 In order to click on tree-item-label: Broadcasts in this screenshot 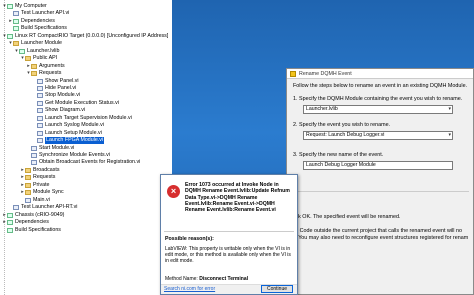, I will do `click(46, 169)`.